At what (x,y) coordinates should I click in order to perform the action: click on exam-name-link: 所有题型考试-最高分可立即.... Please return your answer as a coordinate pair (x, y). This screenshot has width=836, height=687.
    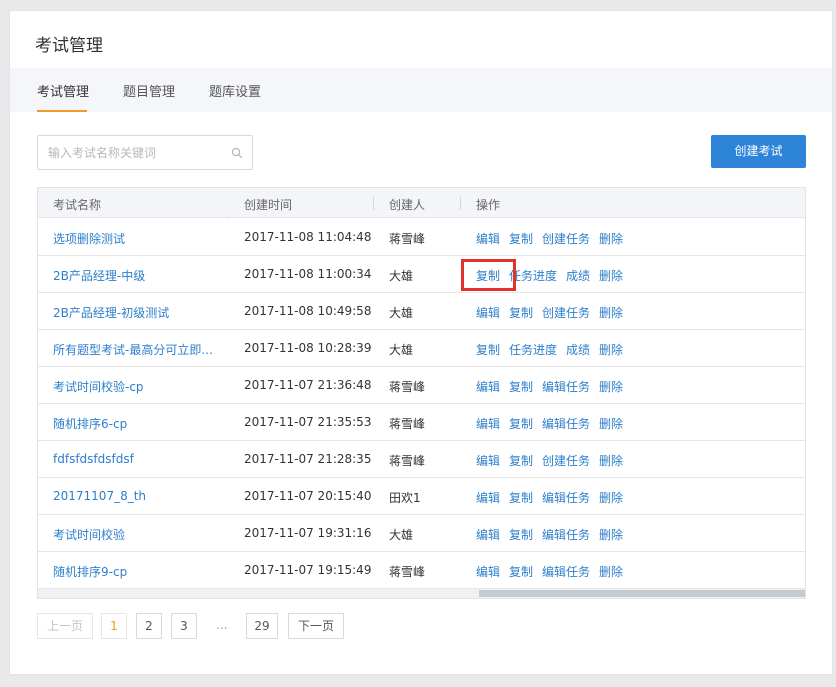
    Looking at the image, I should click on (133, 349).